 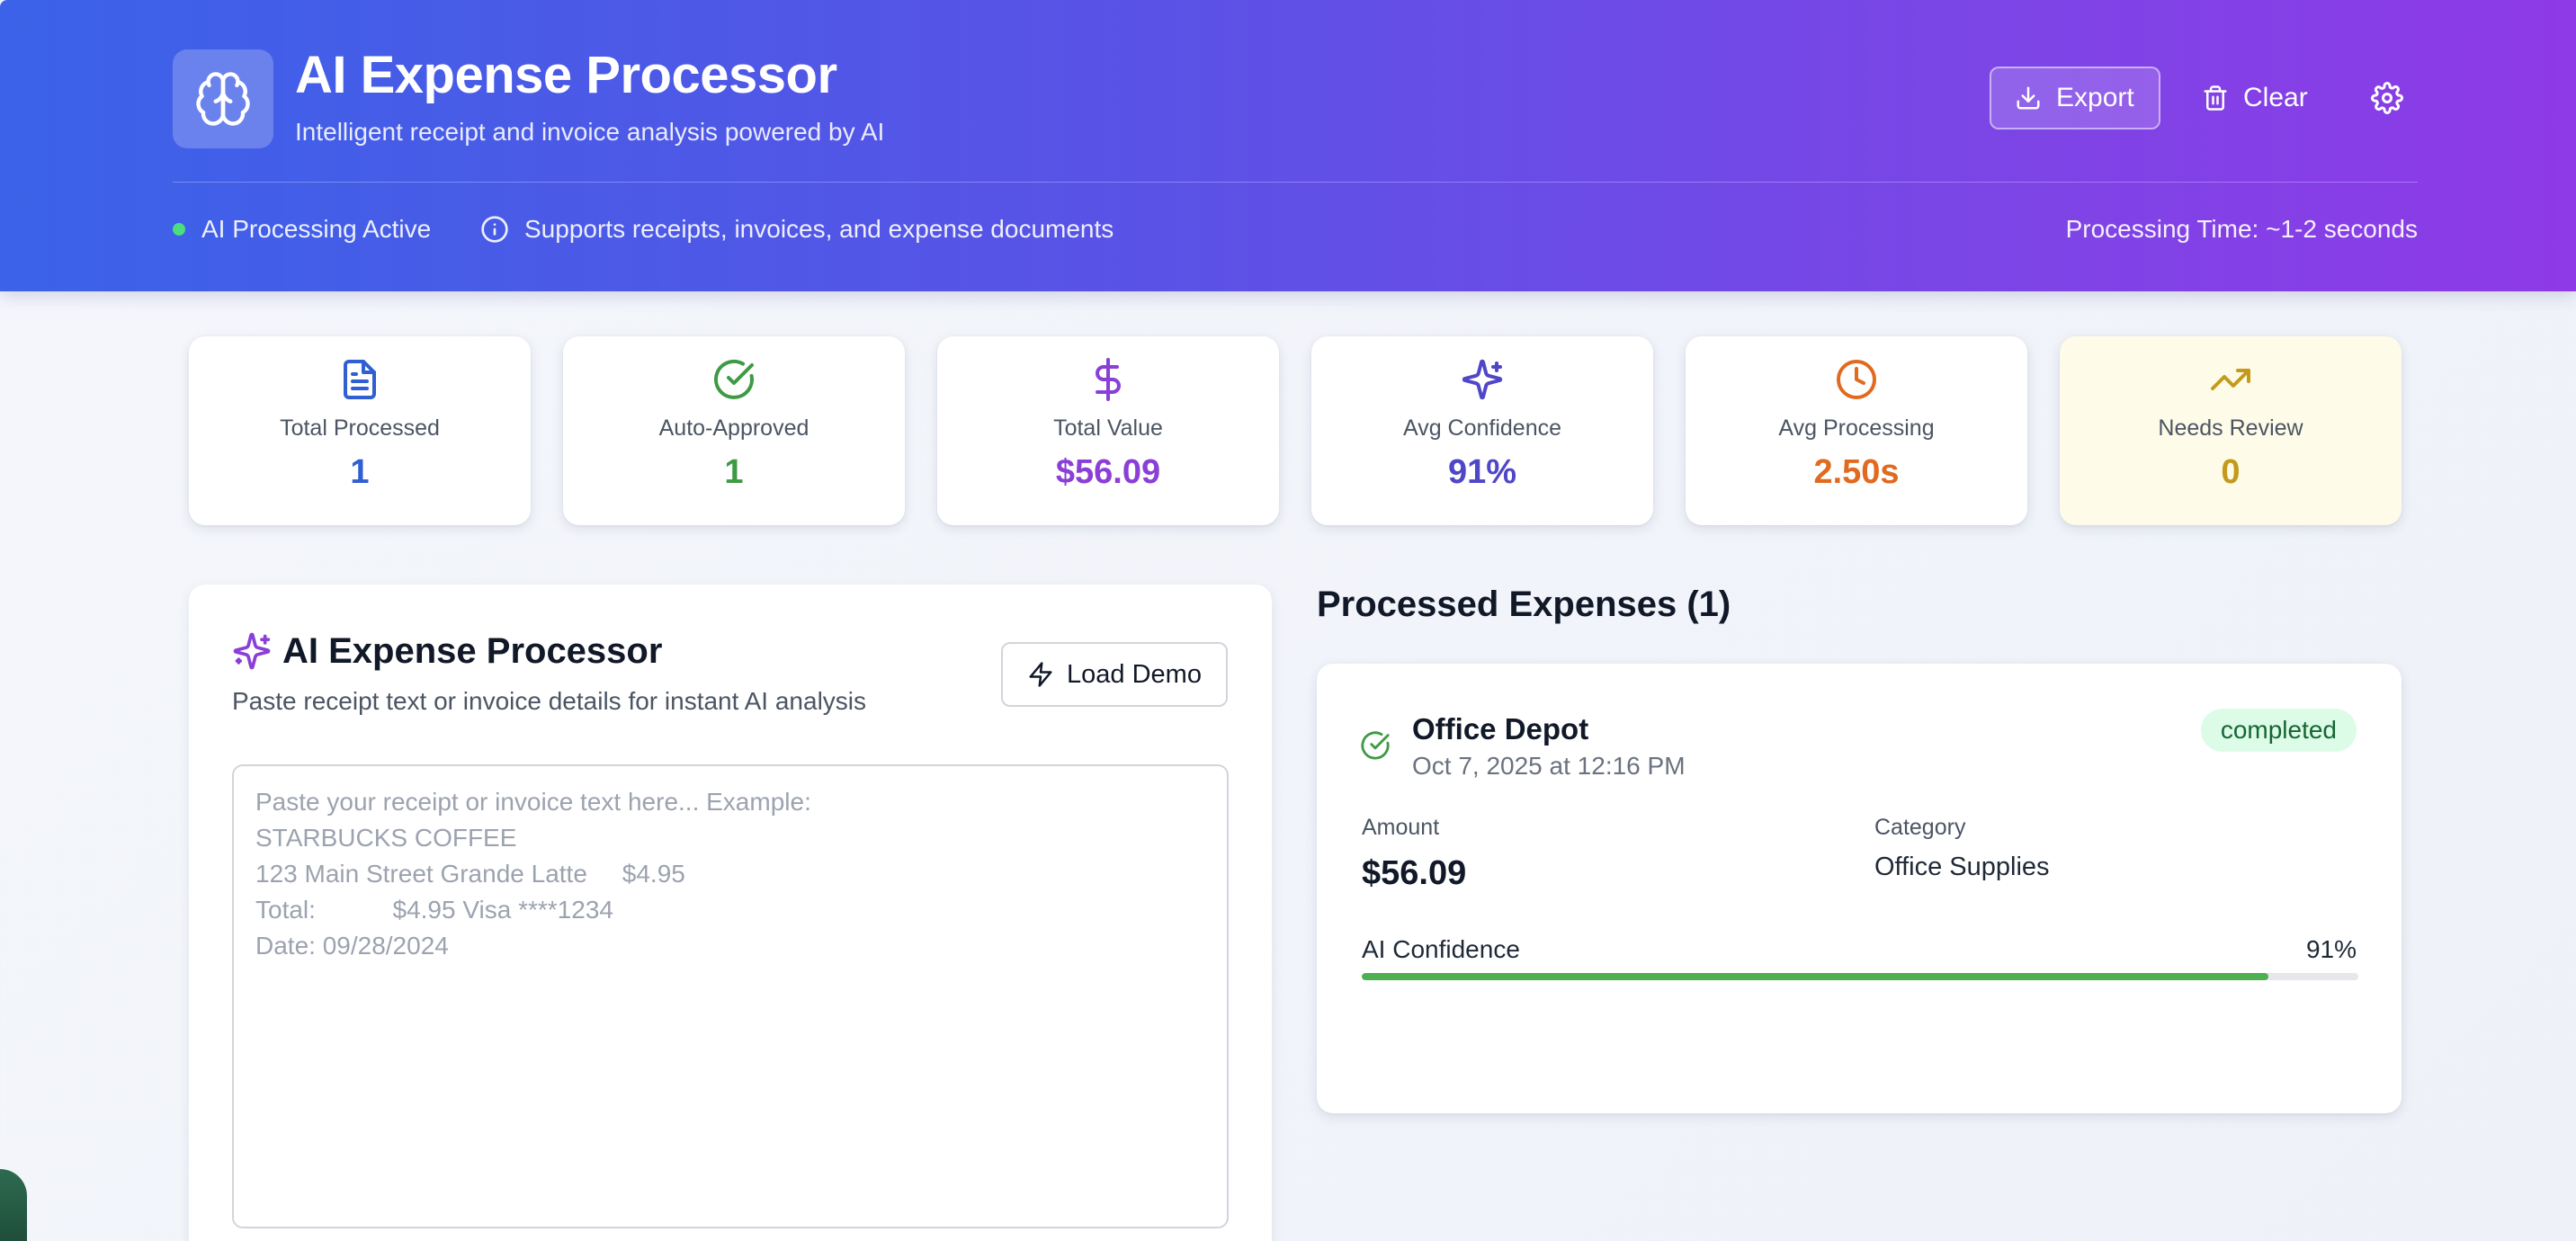 I want to click on status-badge: completed, so click(x=2278, y=730).